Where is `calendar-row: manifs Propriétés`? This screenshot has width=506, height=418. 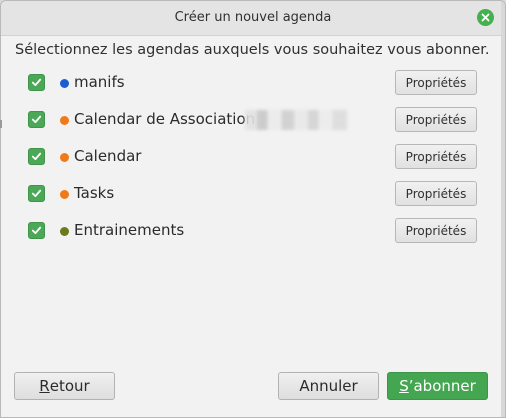
calendar-row: manifs Propriétés is located at coordinates (253, 83).